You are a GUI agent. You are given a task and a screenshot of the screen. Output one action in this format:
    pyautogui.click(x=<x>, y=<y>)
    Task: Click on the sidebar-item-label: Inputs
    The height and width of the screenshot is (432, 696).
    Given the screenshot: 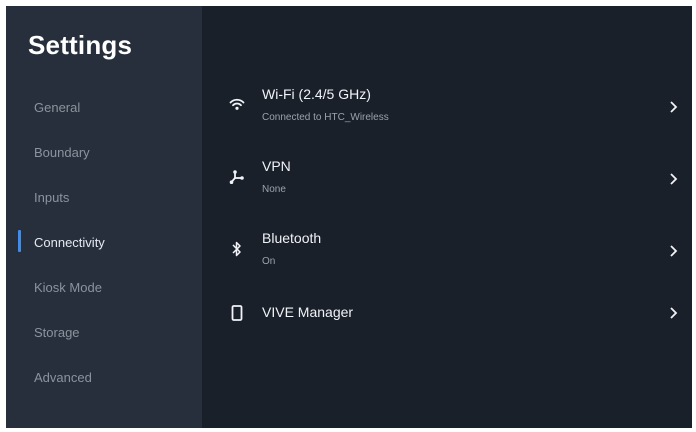 What is the action you would take?
    pyautogui.click(x=52, y=197)
    